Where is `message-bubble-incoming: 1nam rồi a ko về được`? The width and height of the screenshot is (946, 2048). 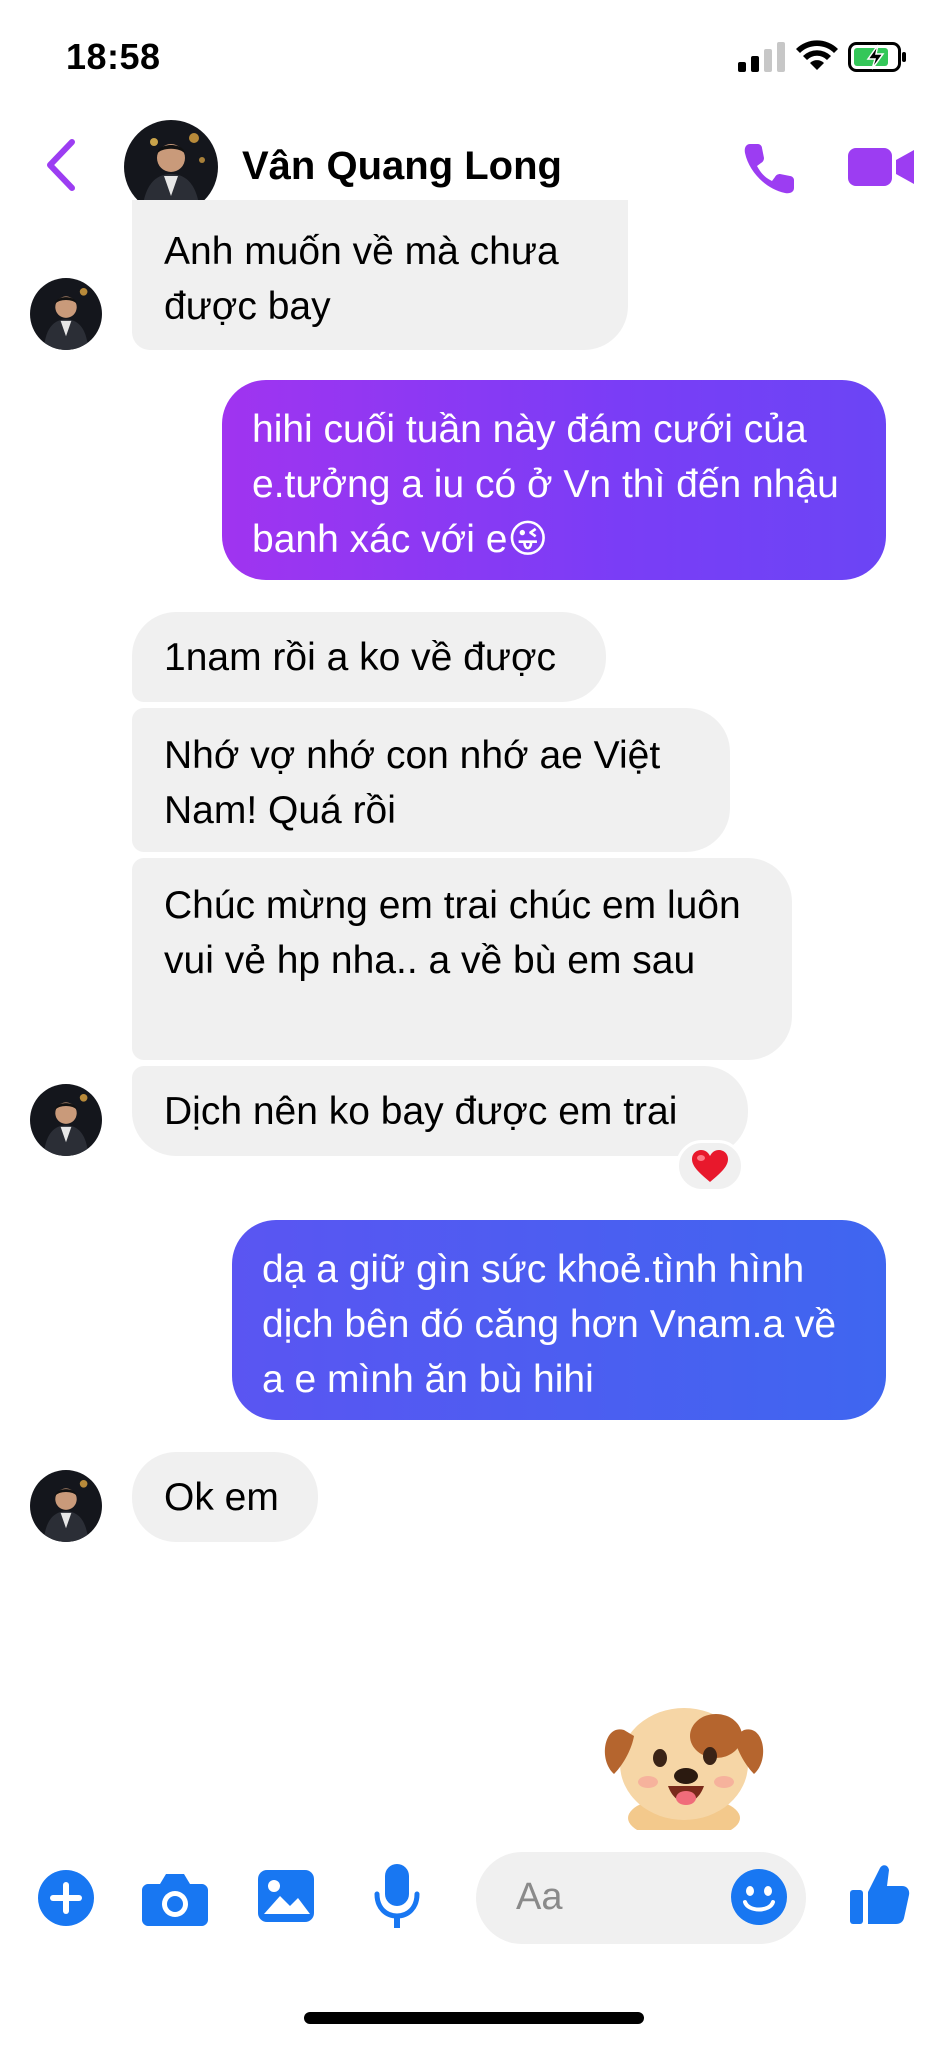
message-bubble-incoming: 1nam rồi a ko về được is located at coordinates (369, 657).